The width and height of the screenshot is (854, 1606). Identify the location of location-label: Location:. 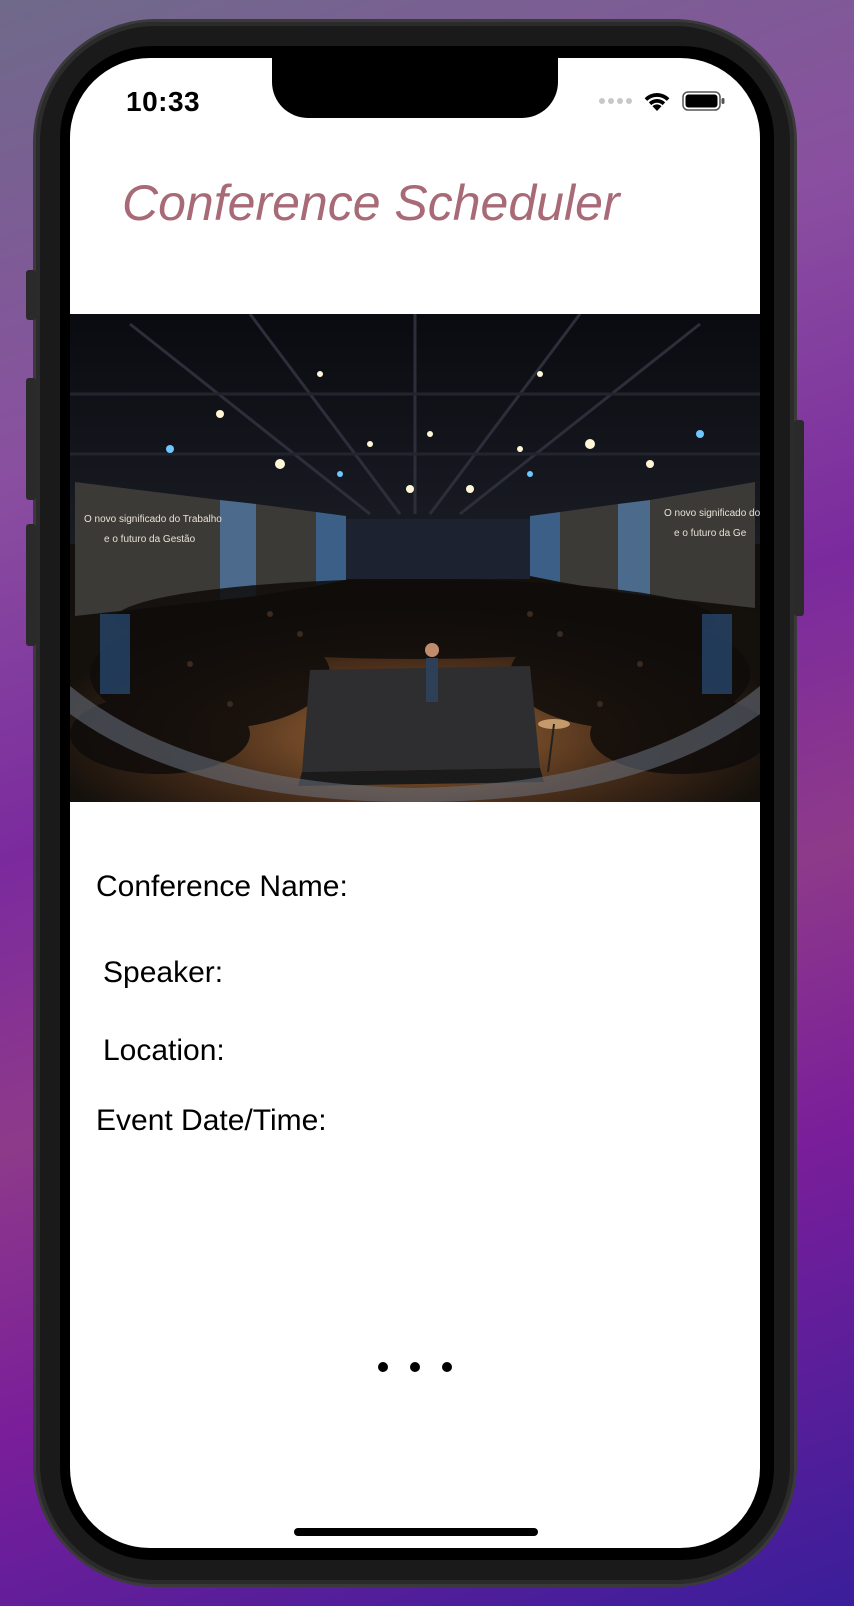
(164, 1050).